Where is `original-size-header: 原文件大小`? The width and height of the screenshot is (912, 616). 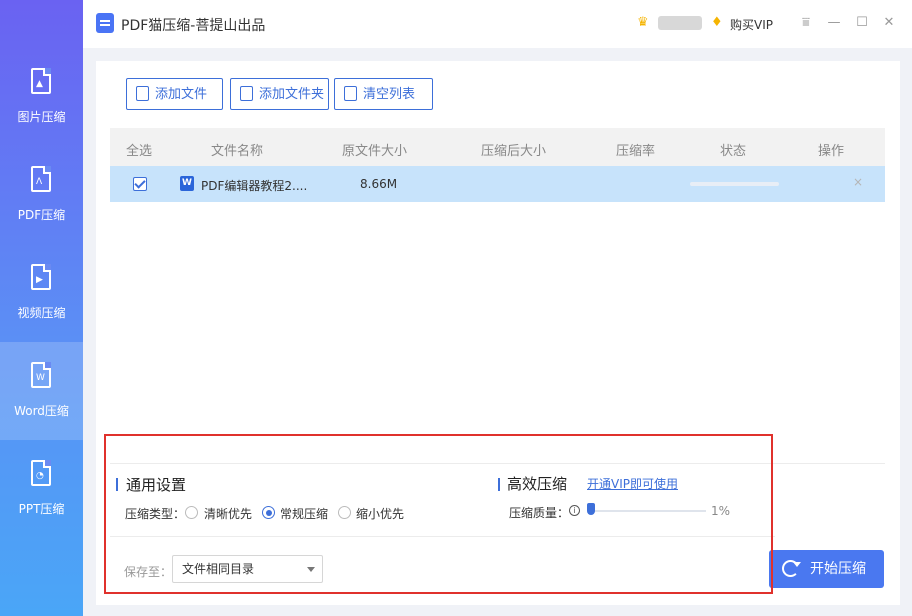 original-size-header: 原文件大小 is located at coordinates (375, 151).